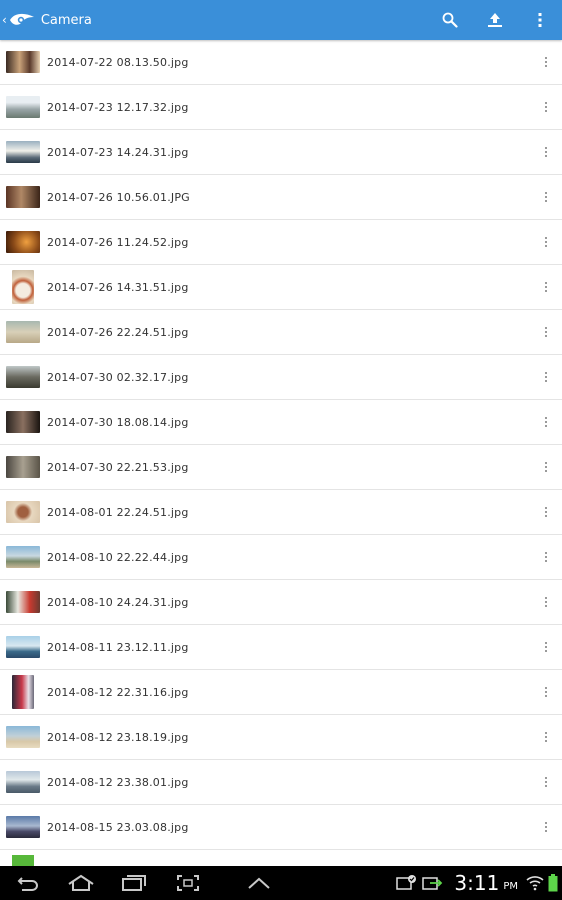 This screenshot has height=900, width=562. What do you see at coordinates (118, 107) in the screenshot?
I see `file-name: 2014-07-23 12.17.32.jpg` at bounding box center [118, 107].